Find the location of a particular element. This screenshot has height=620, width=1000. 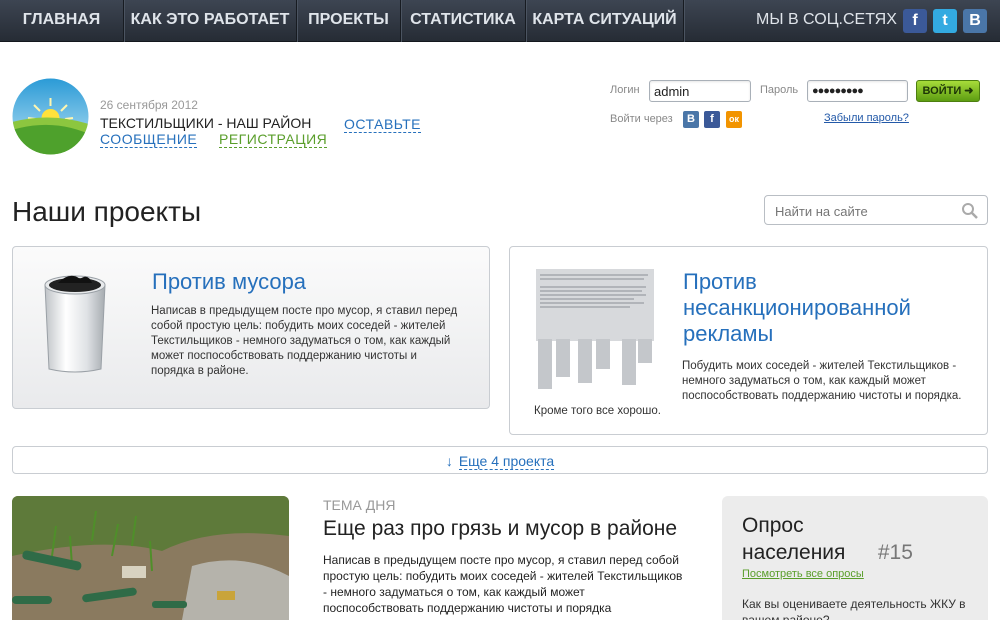

poll-title: Опрос населения #15 is located at coordinates (827, 539).